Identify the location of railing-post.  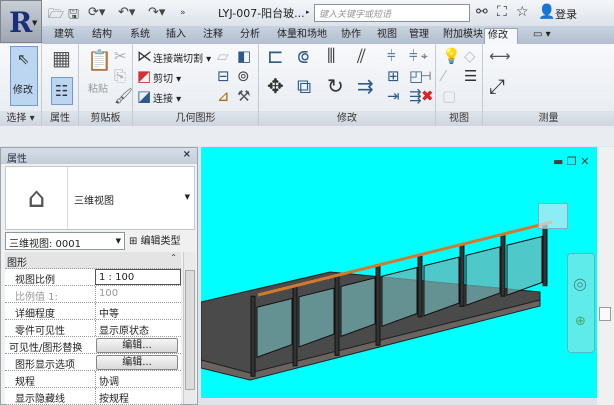
(295, 326).